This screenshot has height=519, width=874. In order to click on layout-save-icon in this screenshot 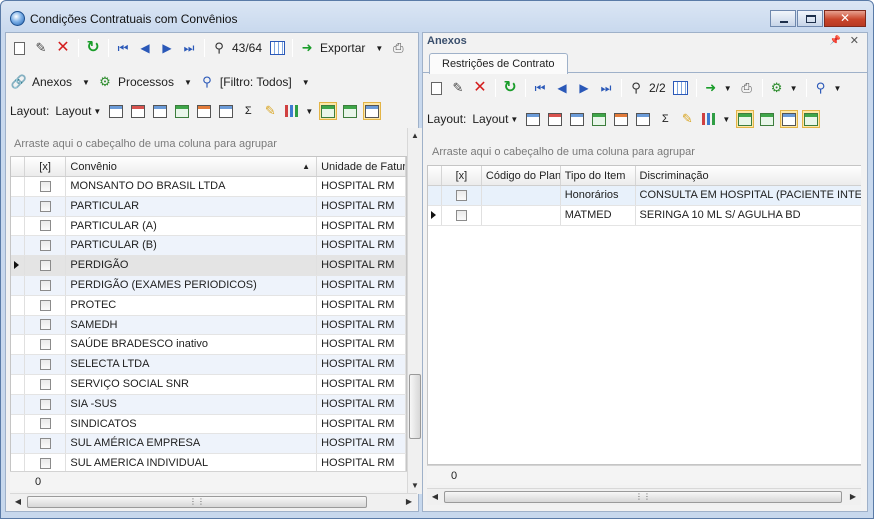, I will do `click(533, 119)`.